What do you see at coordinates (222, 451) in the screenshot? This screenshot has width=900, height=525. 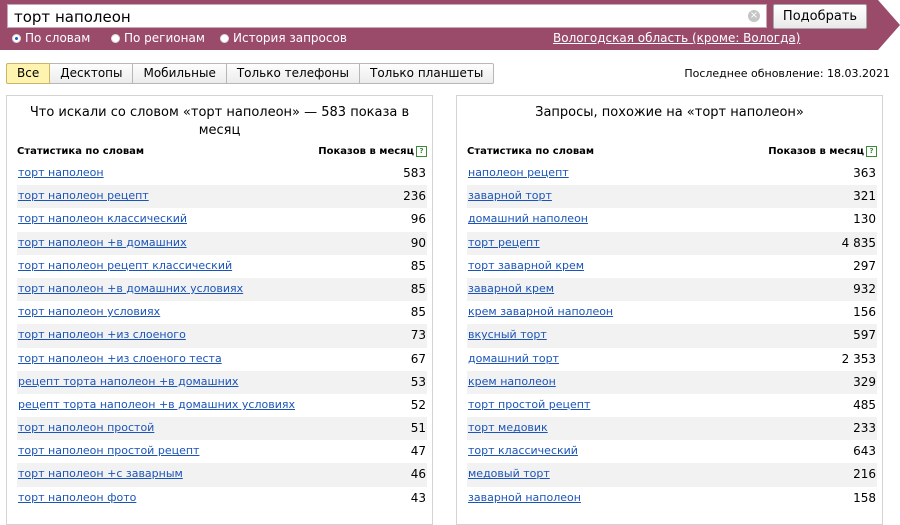 I see `table-row: торт наполеон простой рецепт 47` at bounding box center [222, 451].